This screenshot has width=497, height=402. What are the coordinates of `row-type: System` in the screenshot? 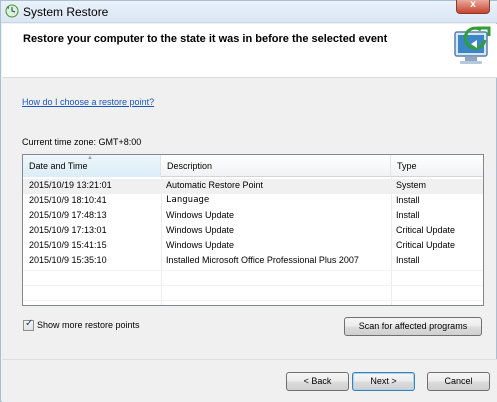 It's located at (411, 185).